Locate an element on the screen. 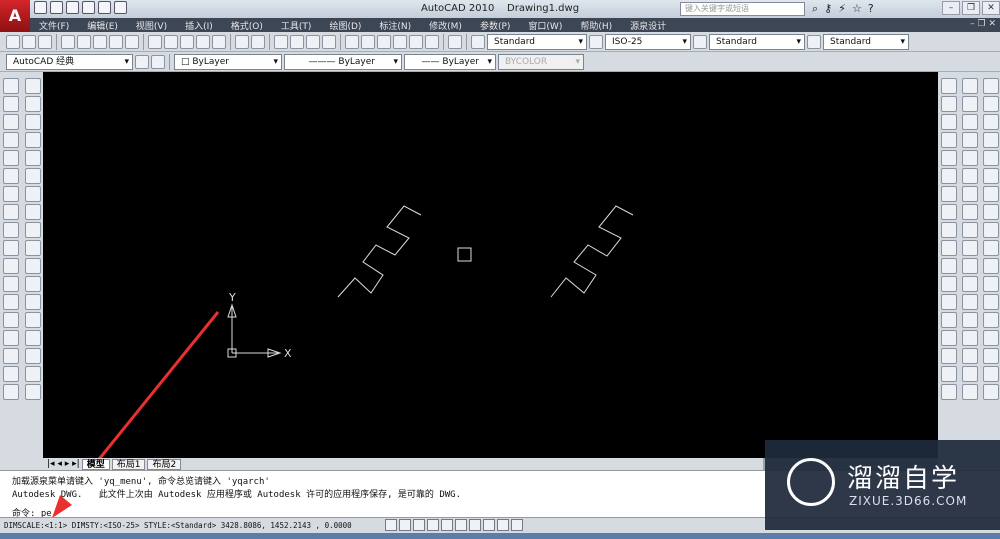  dyn-toggle is located at coordinates (489, 525).